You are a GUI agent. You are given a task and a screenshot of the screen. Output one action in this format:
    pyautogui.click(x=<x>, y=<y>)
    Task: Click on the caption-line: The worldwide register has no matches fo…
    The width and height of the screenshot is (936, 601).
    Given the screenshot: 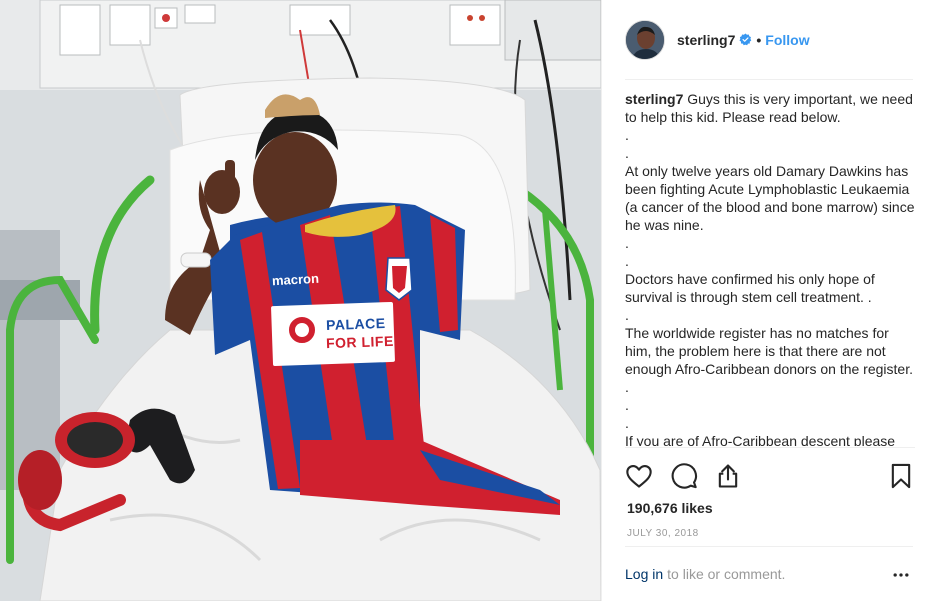 What is the action you would take?
    pyautogui.click(x=769, y=360)
    